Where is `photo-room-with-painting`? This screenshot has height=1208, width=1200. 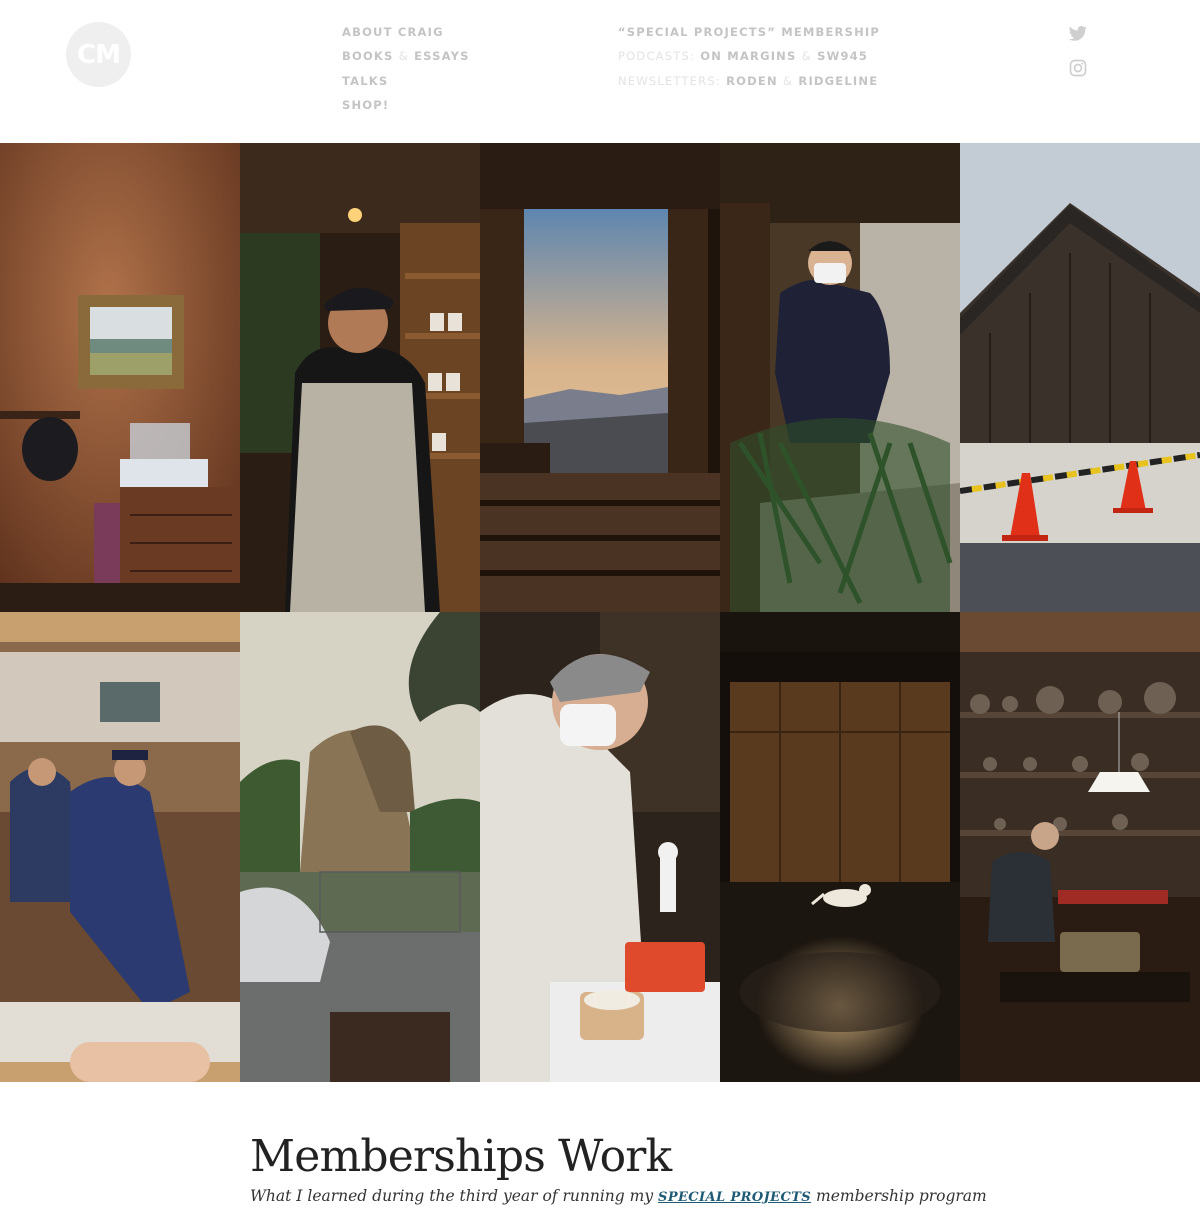 photo-room-with-painting is located at coordinates (120, 377).